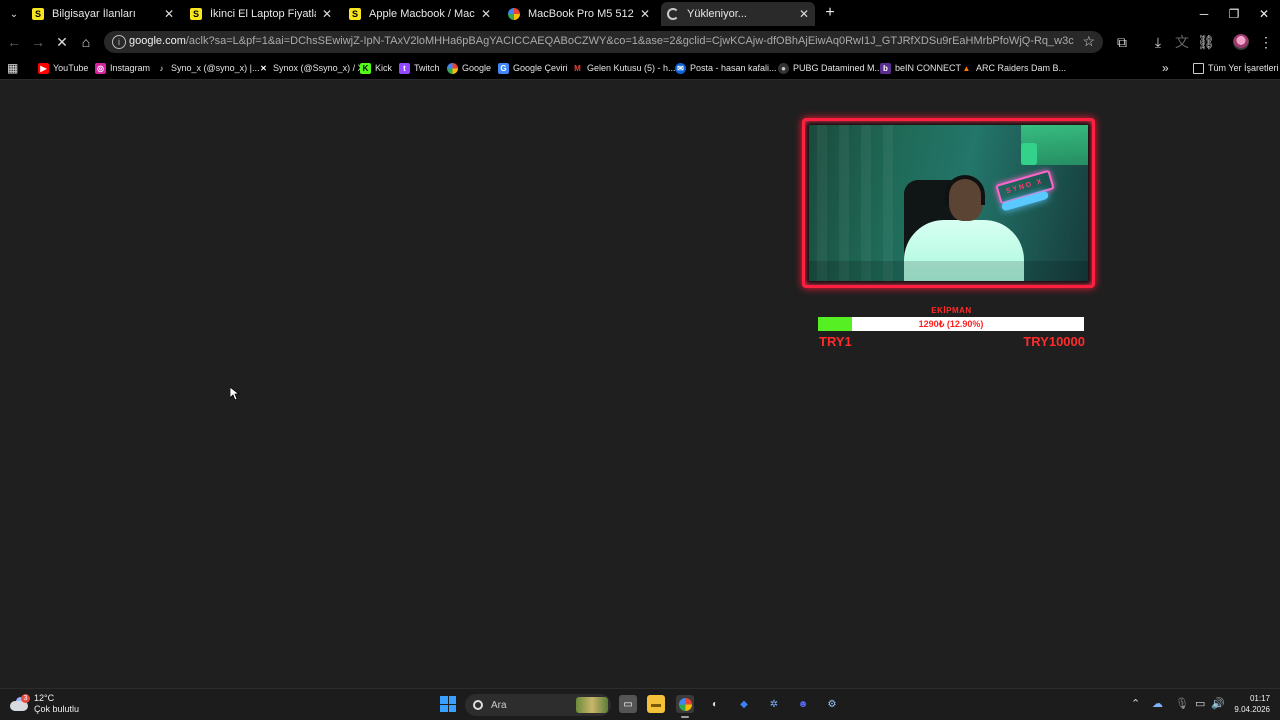  I want to click on file-explorer-icon: ▬, so click(656, 704).